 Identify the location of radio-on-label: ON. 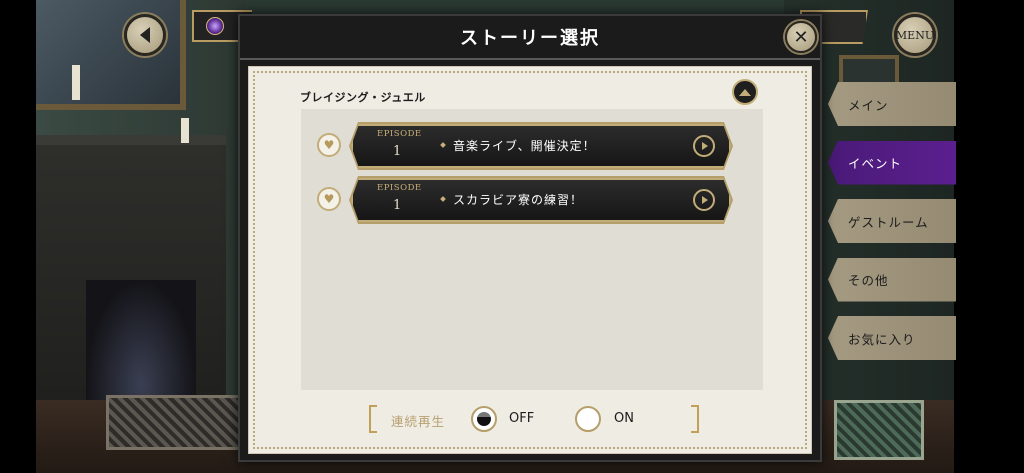
(624, 418).